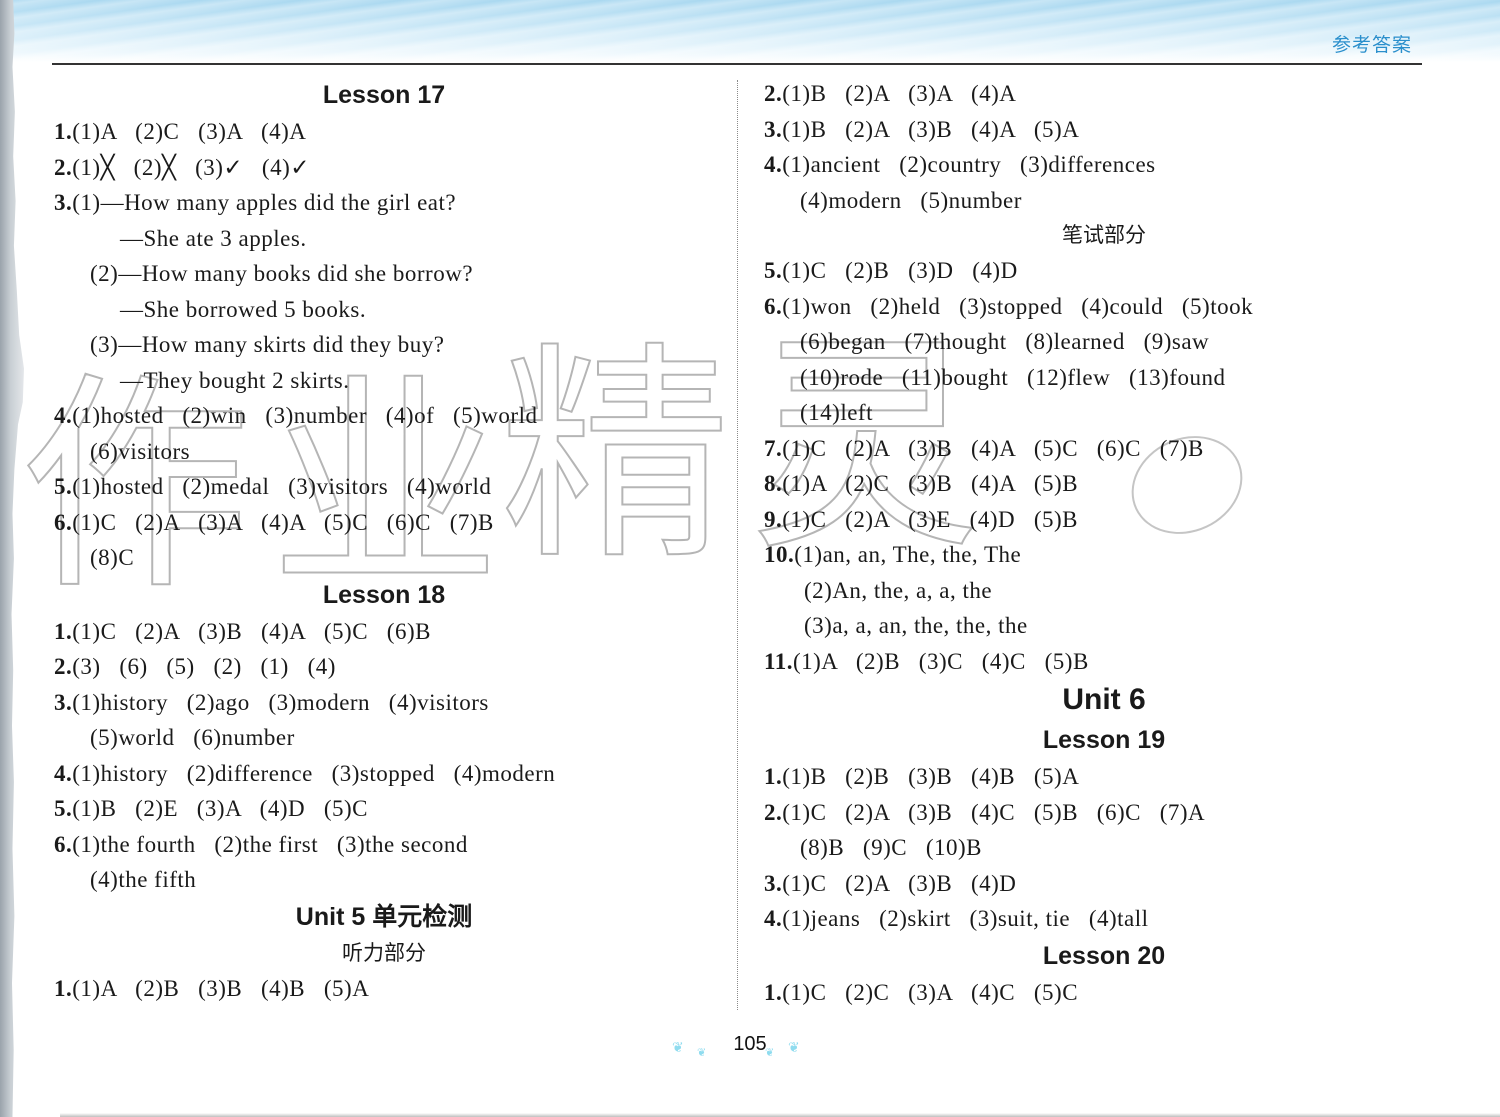  What do you see at coordinates (213, 238) in the screenshot?
I see `answer-text: —She ate 3 apples.` at bounding box center [213, 238].